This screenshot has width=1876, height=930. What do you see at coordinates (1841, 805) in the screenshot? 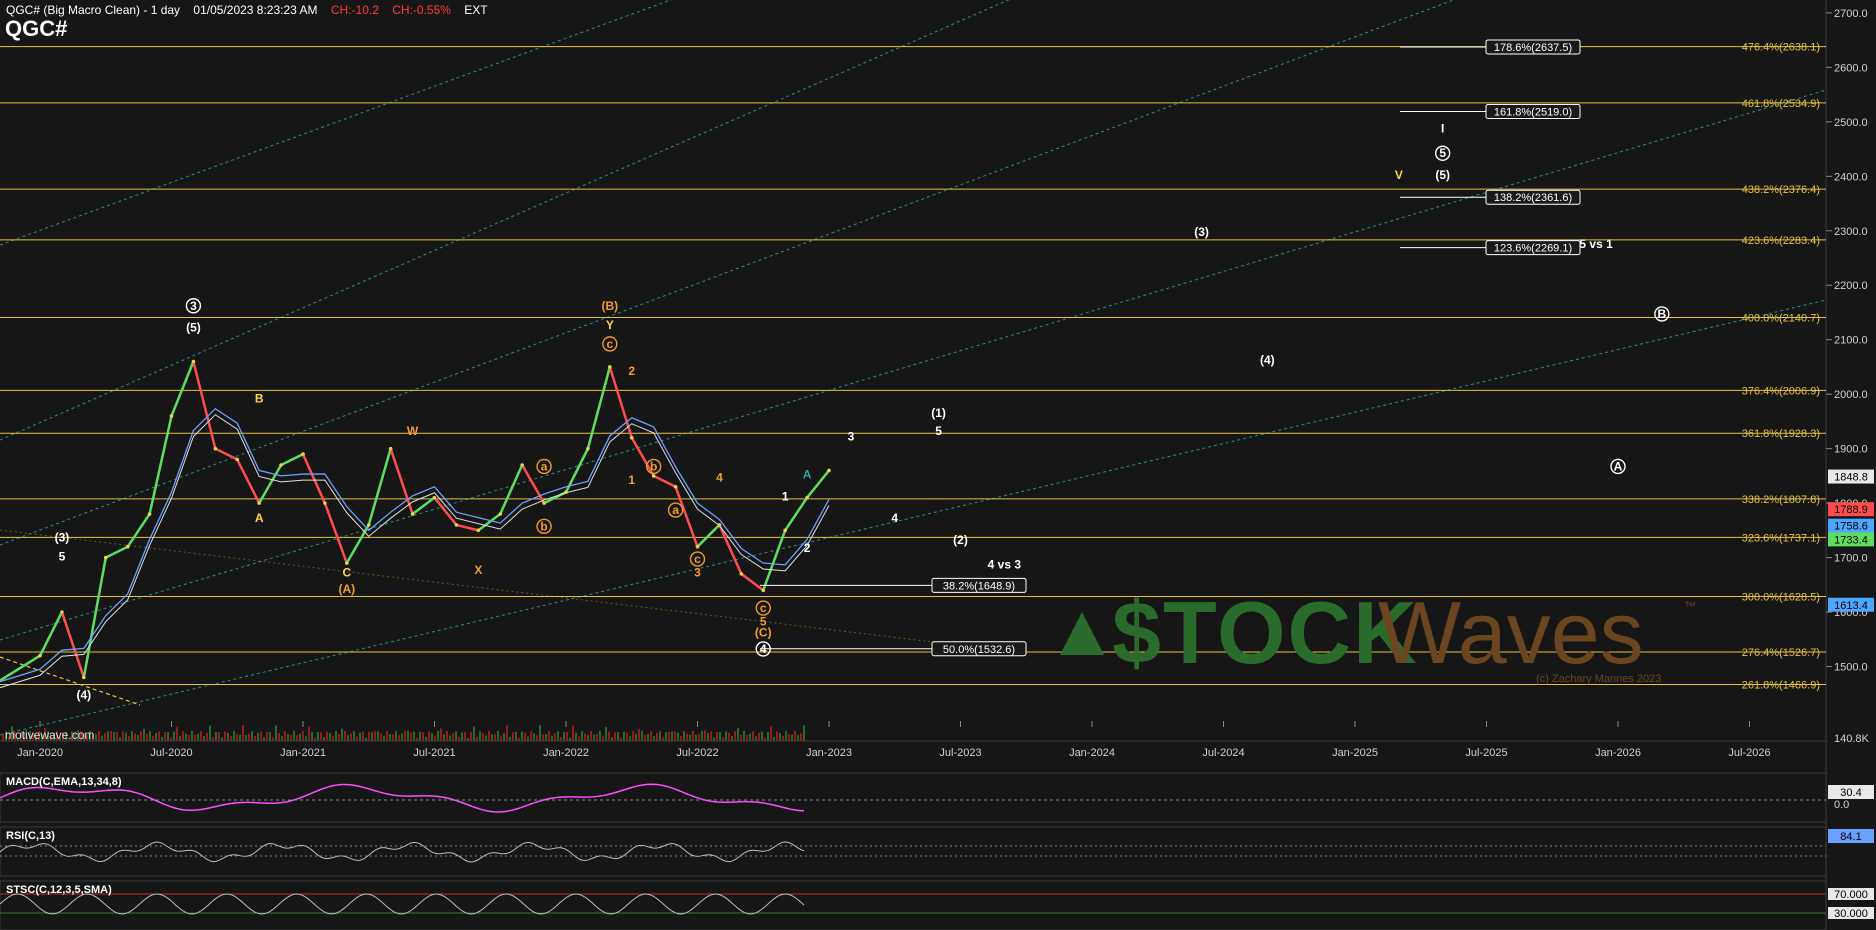
I see `macd-zero-label: 0.0` at bounding box center [1841, 805].